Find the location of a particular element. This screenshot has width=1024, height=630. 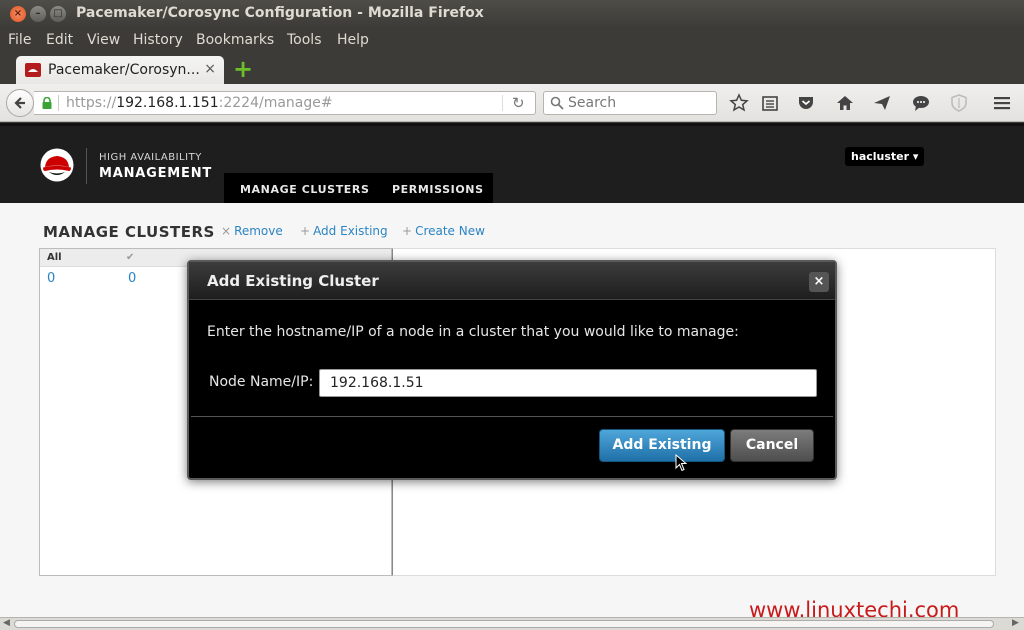

dialog-title: Add Existing Cluster is located at coordinates (293, 281).